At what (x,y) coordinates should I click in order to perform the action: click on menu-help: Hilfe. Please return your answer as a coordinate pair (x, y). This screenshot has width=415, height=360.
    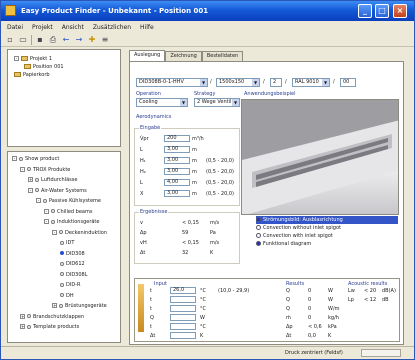
    Looking at the image, I should click on (147, 27).